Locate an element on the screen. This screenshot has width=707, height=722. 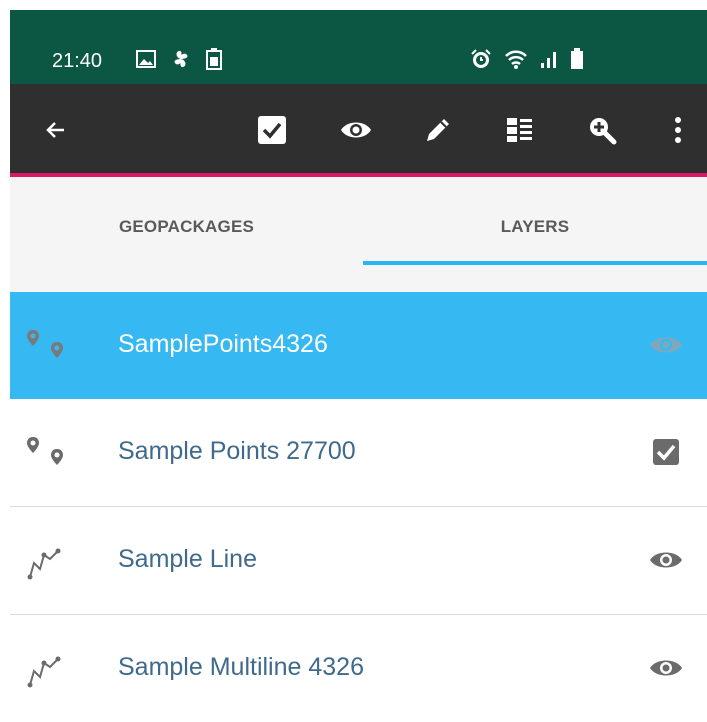
fan-icon is located at coordinates (181, 59).